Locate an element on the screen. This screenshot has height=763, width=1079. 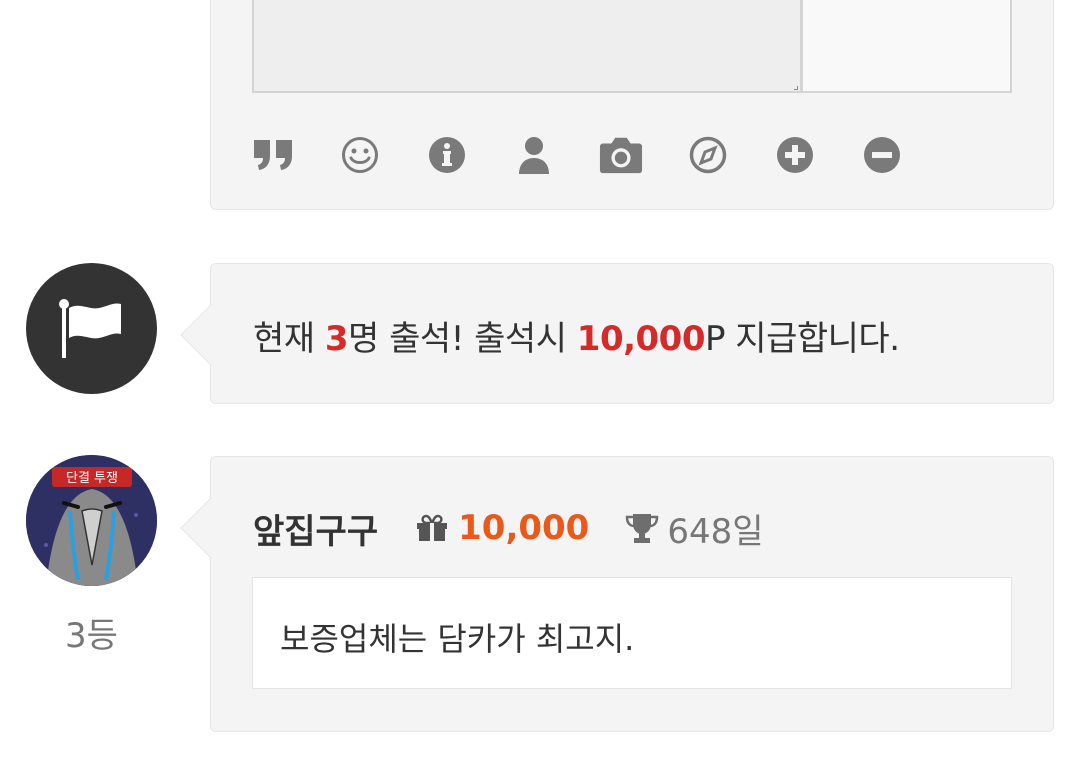
user-button is located at coordinates (534, 155).